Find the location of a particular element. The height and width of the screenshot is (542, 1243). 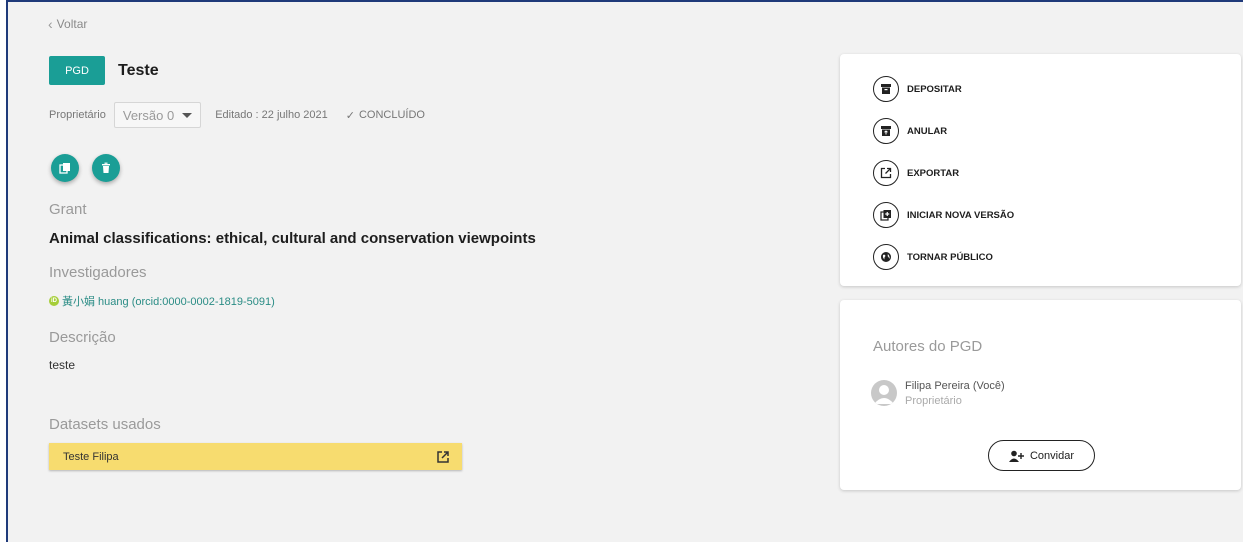

archive-icon is located at coordinates (886, 89).